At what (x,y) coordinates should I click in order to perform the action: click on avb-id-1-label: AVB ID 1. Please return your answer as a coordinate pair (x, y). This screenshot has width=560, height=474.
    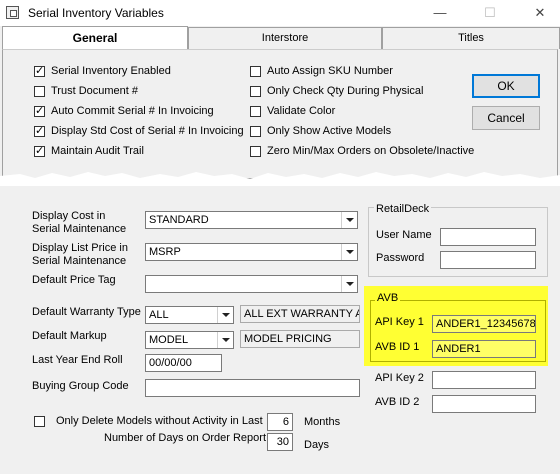
    Looking at the image, I should click on (397, 347).